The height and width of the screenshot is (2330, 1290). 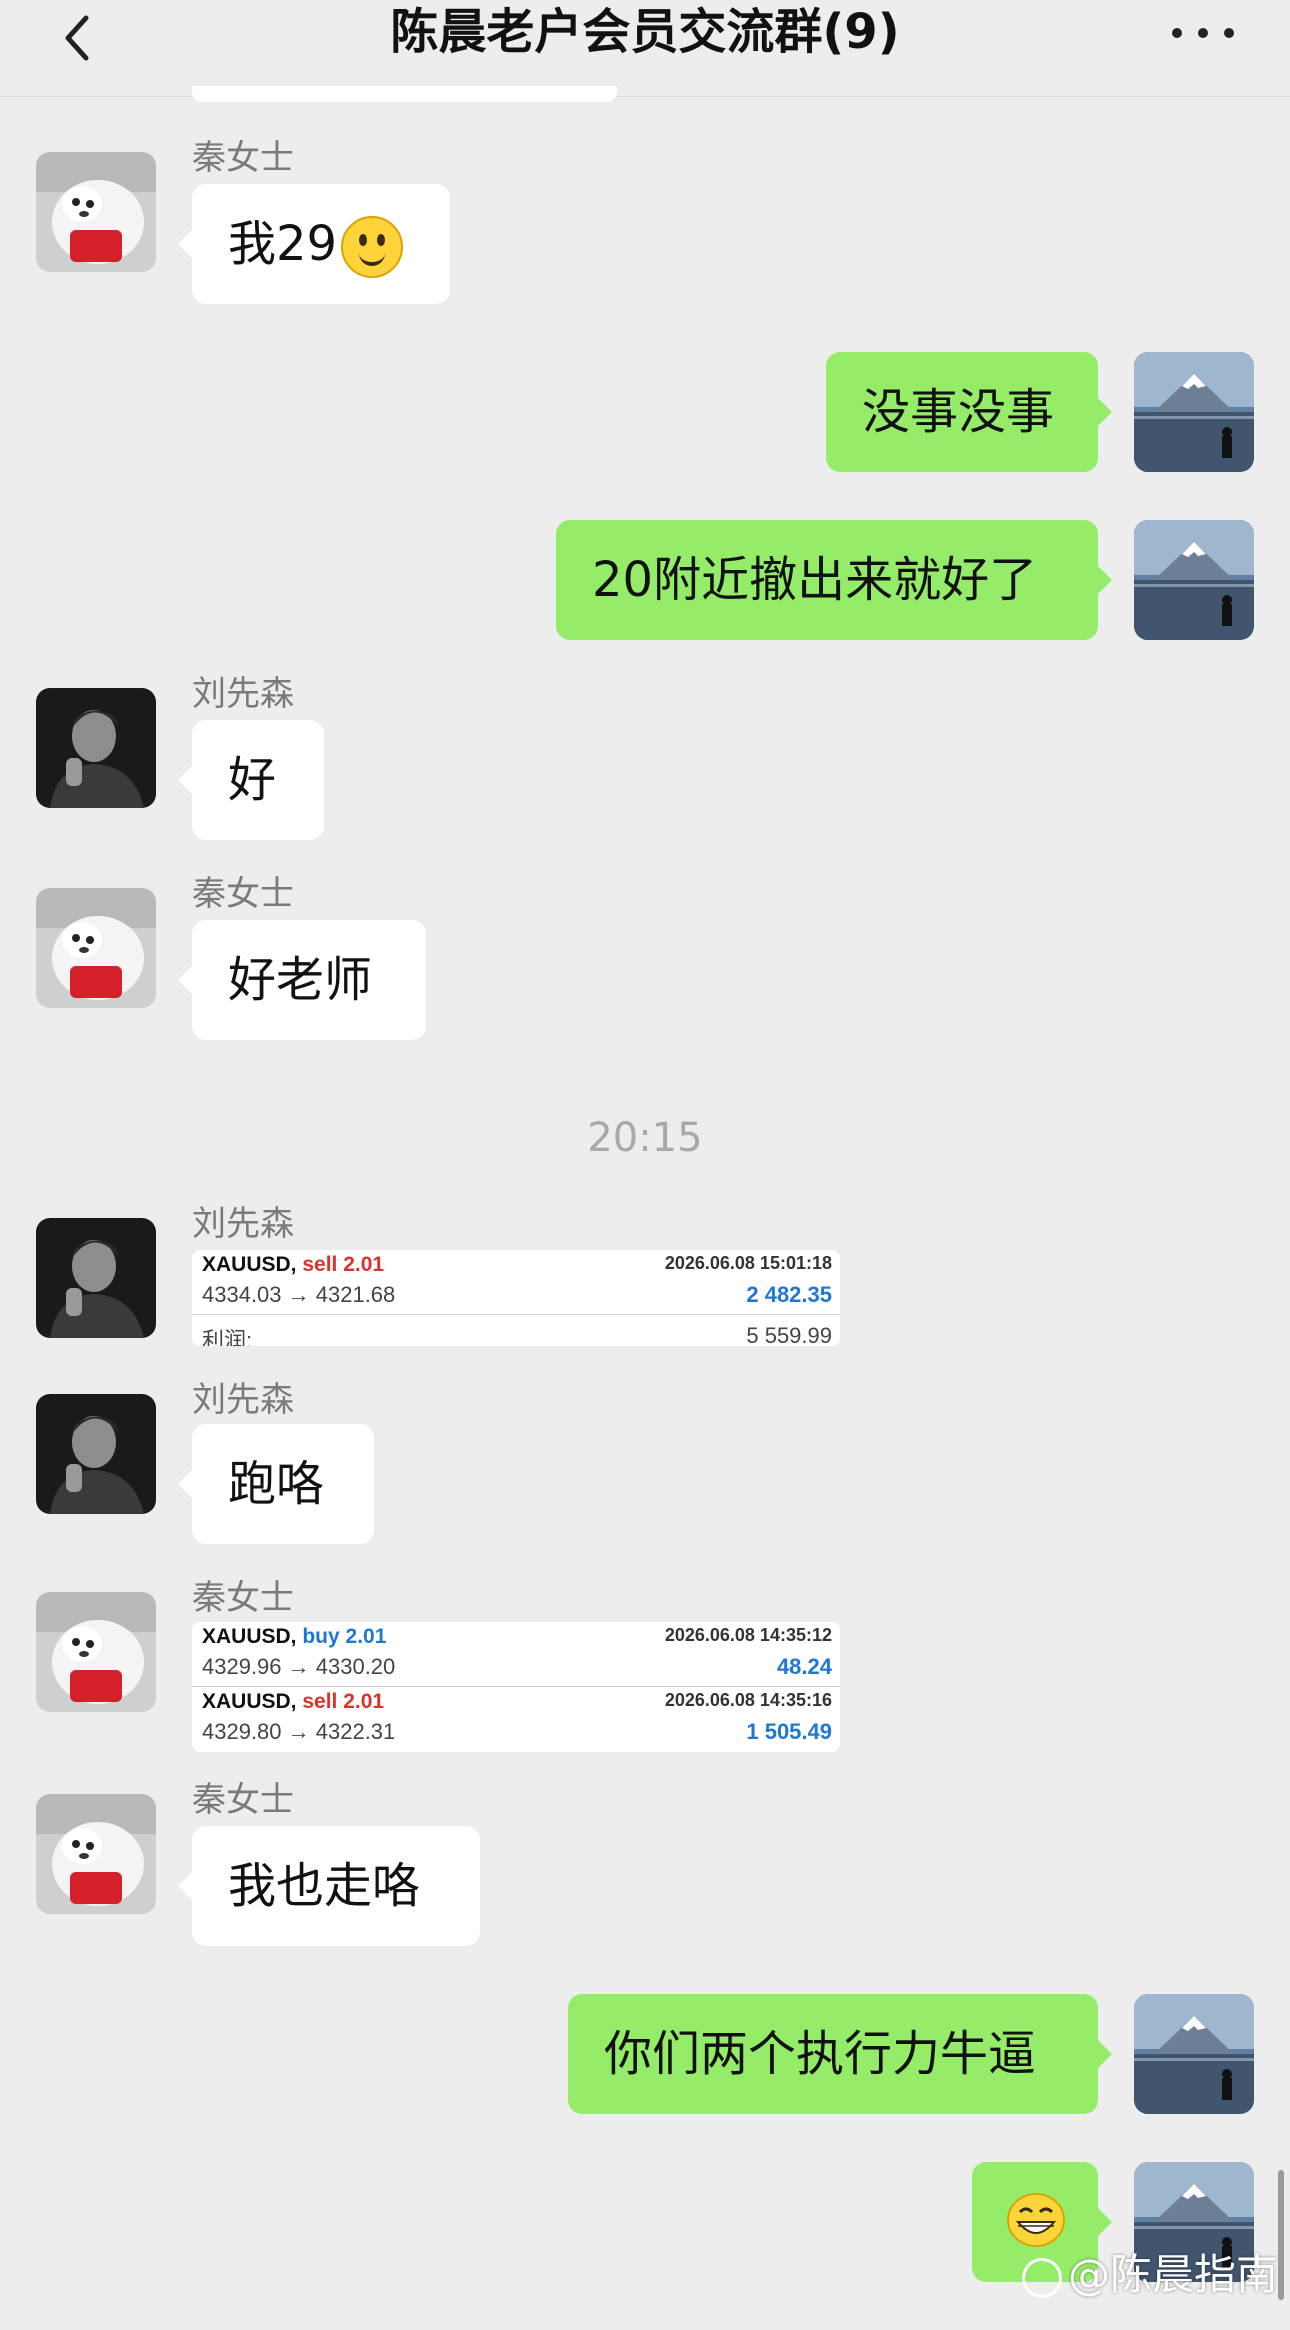 I want to click on trade-total-label: 利润:, so click(x=227, y=1337).